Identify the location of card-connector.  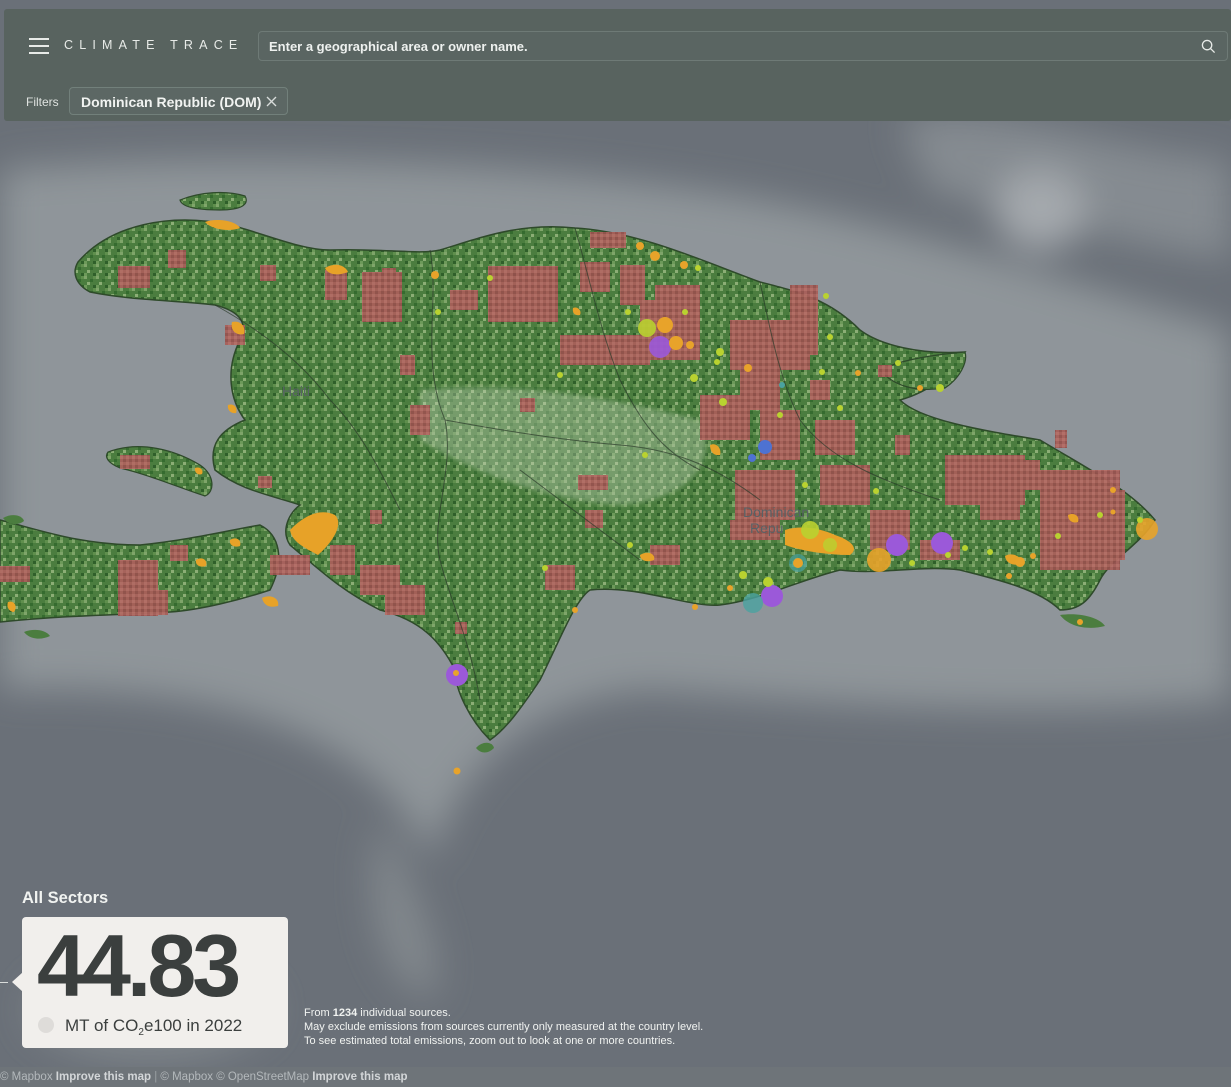
(4, 982).